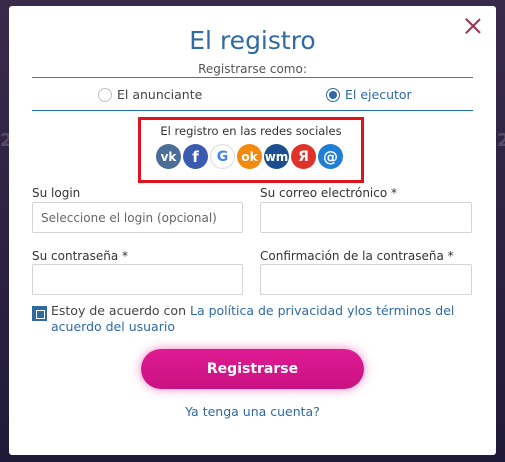  I want to click on role-option-label: El ejecutor, so click(378, 94).